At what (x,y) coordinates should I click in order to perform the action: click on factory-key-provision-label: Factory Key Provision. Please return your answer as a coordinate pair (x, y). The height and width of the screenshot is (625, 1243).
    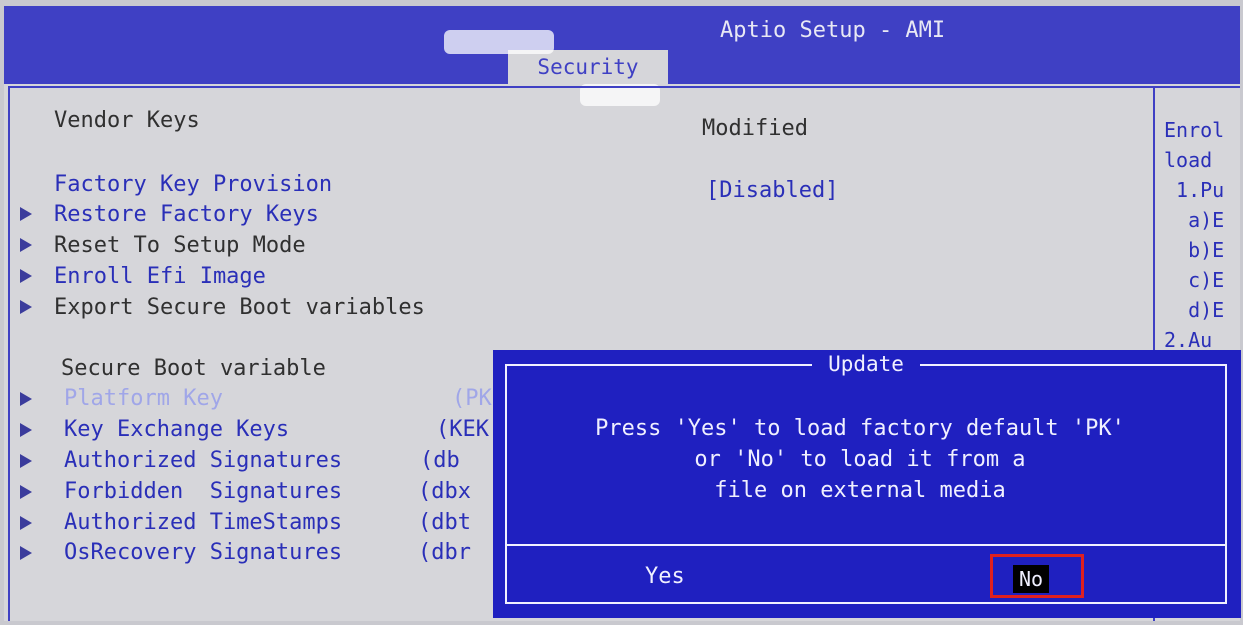
    Looking at the image, I should click on (193, 185).